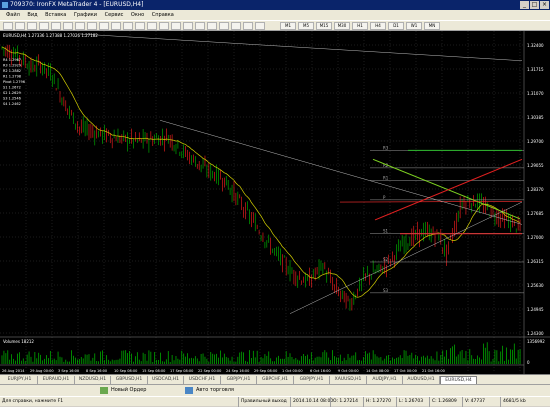 The height and width of the screenshot is (407, 550). What do you see at coordinates (534, 5) in the screenshot?
I see `maximize-button: □` at bounding box center [534, 5].